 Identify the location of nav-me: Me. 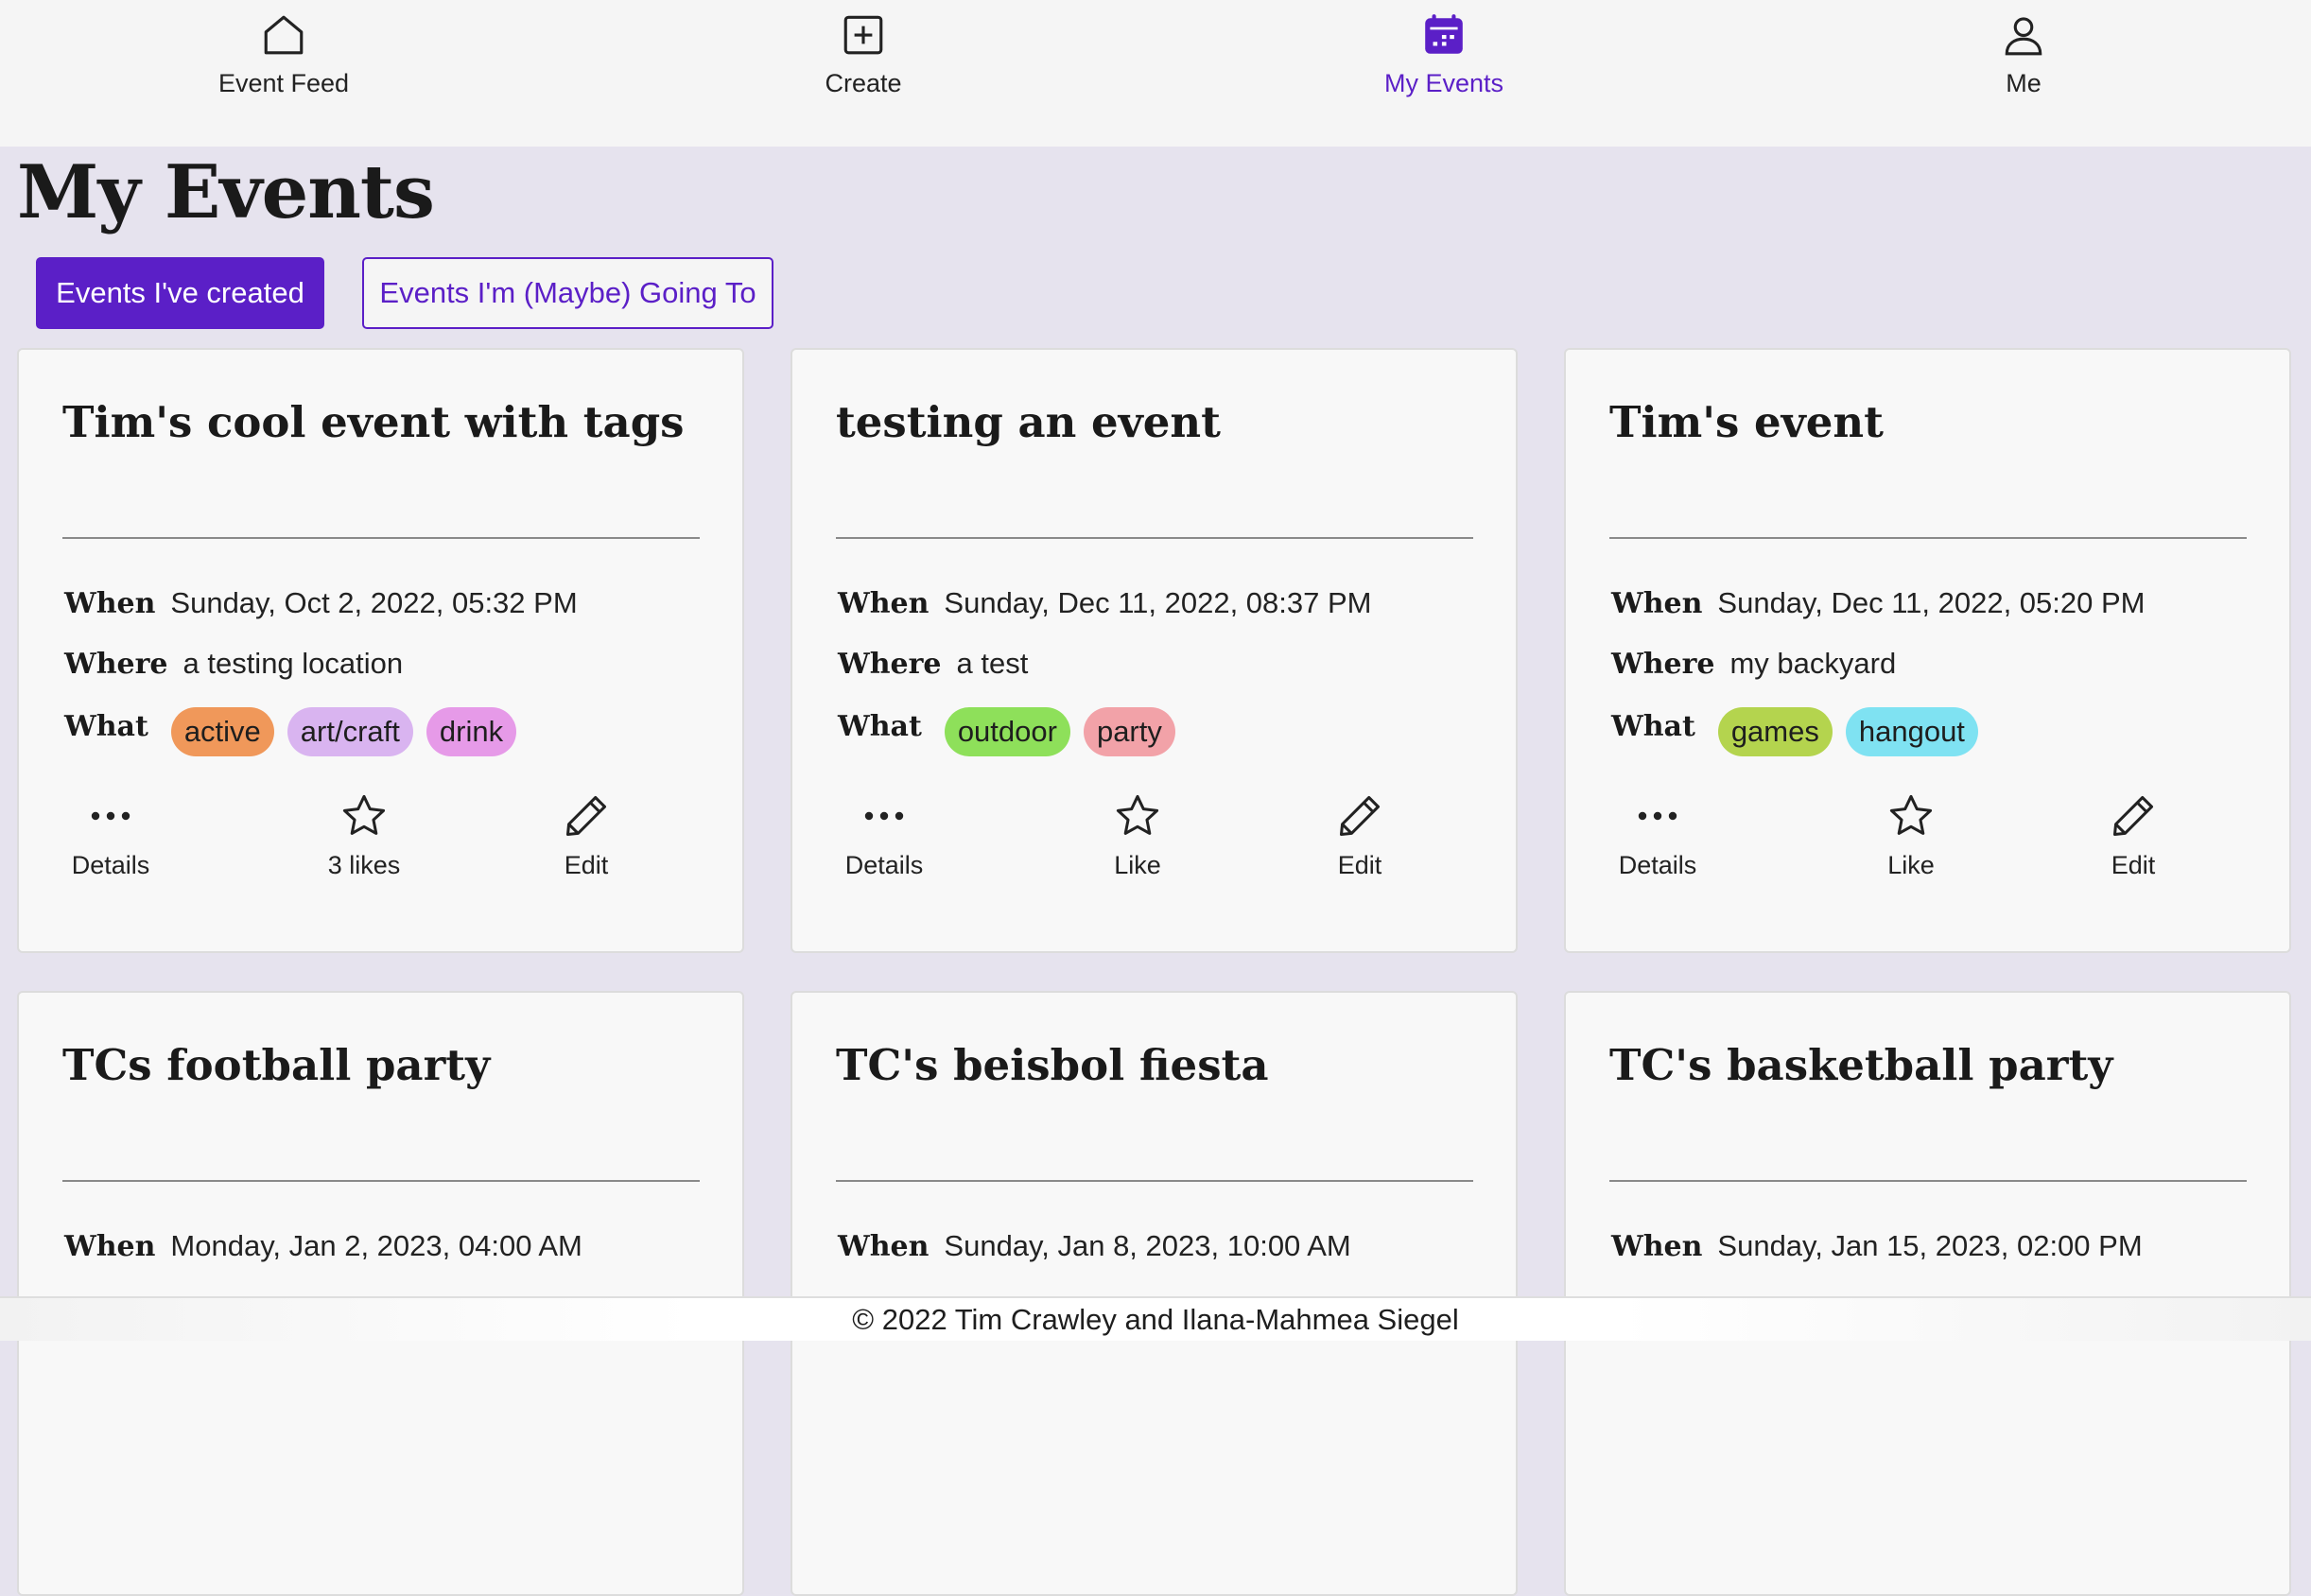
(2024, 57).